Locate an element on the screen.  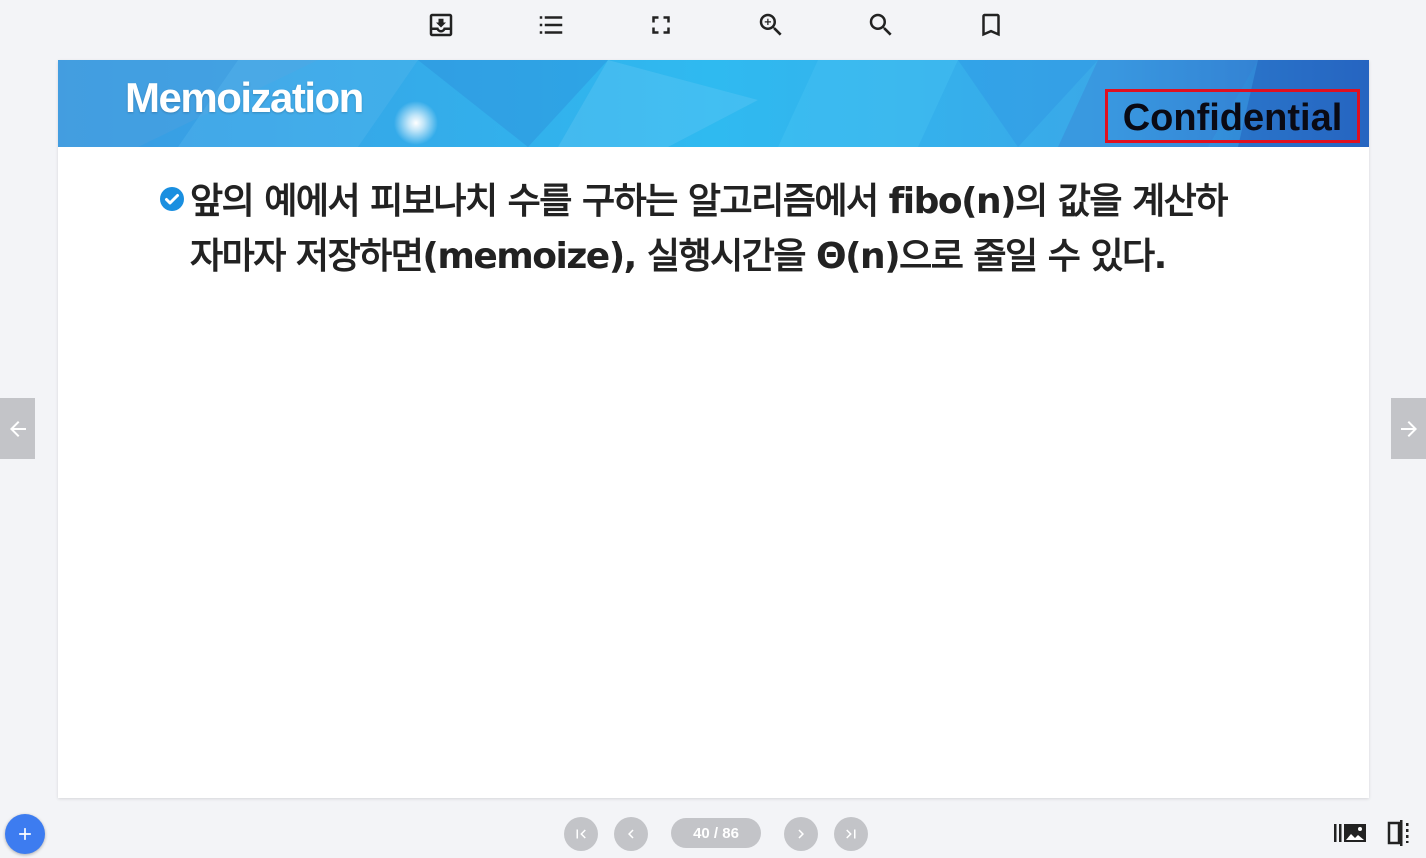
download-icon is located at coordinates (441, 25).